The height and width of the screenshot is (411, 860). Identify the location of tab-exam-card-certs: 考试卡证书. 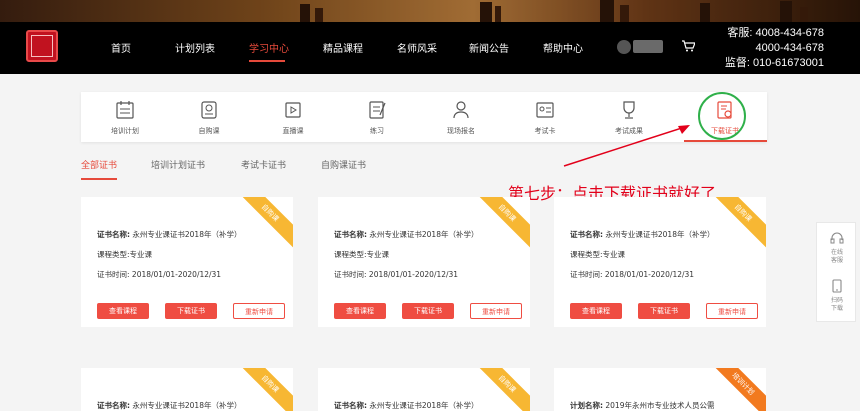
(263, 164).